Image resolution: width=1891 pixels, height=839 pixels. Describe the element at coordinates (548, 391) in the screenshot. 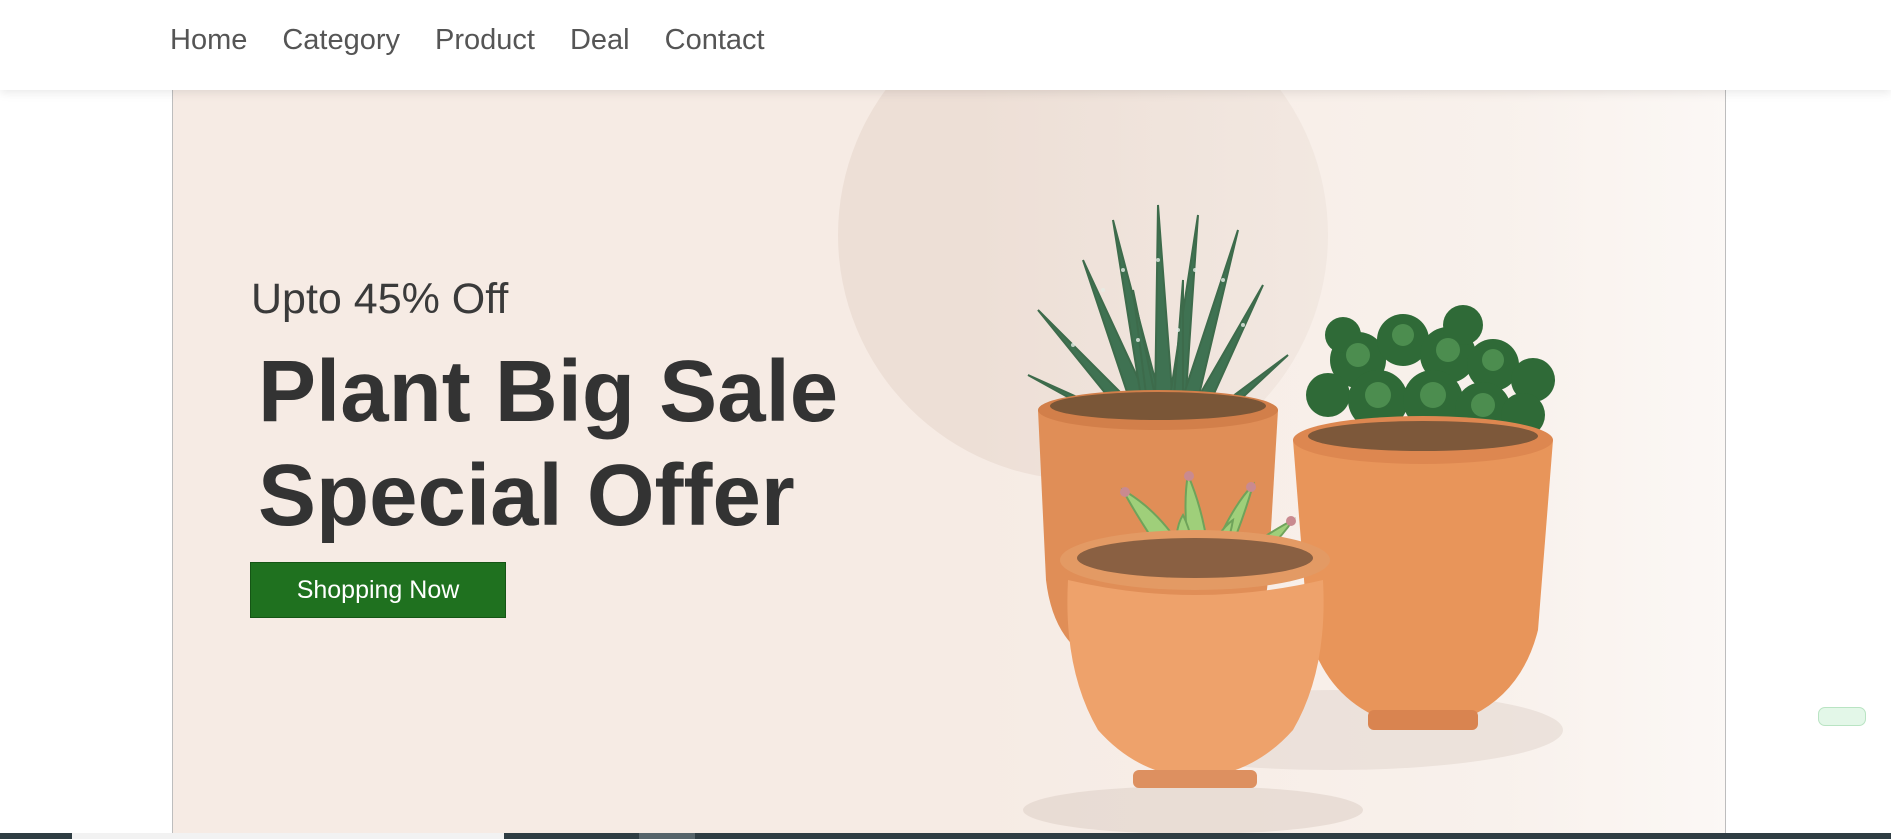

I see `hero-title-line-1: Plant Big Sale` at that location.